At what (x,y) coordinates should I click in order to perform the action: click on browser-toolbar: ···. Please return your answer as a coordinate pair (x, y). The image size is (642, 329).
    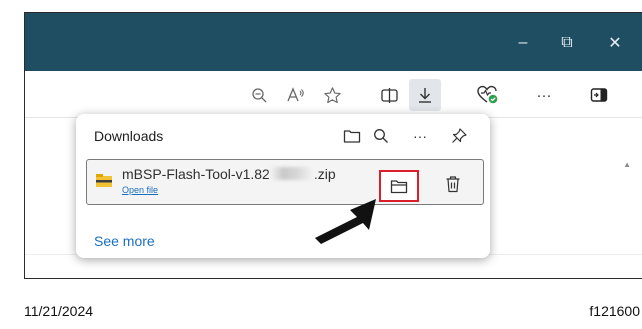
    Looking at the image, I should click on (333, 94).